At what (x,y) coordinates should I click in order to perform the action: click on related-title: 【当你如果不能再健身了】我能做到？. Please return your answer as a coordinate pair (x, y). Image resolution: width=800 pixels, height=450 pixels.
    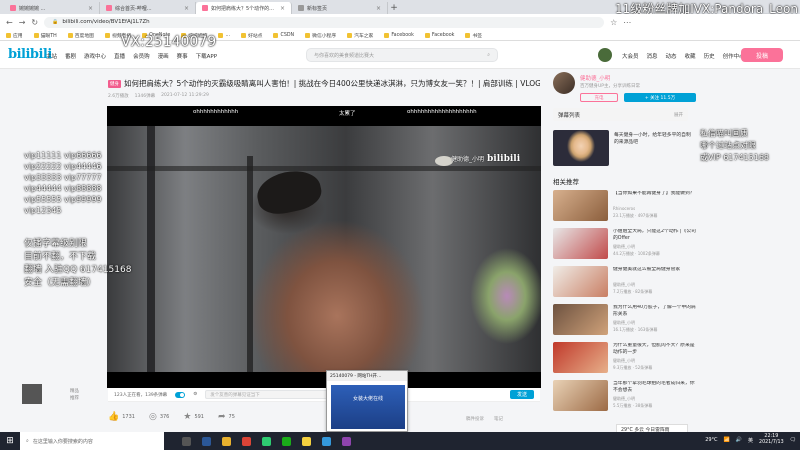
    Looking at the image, I should click on (655, 197).